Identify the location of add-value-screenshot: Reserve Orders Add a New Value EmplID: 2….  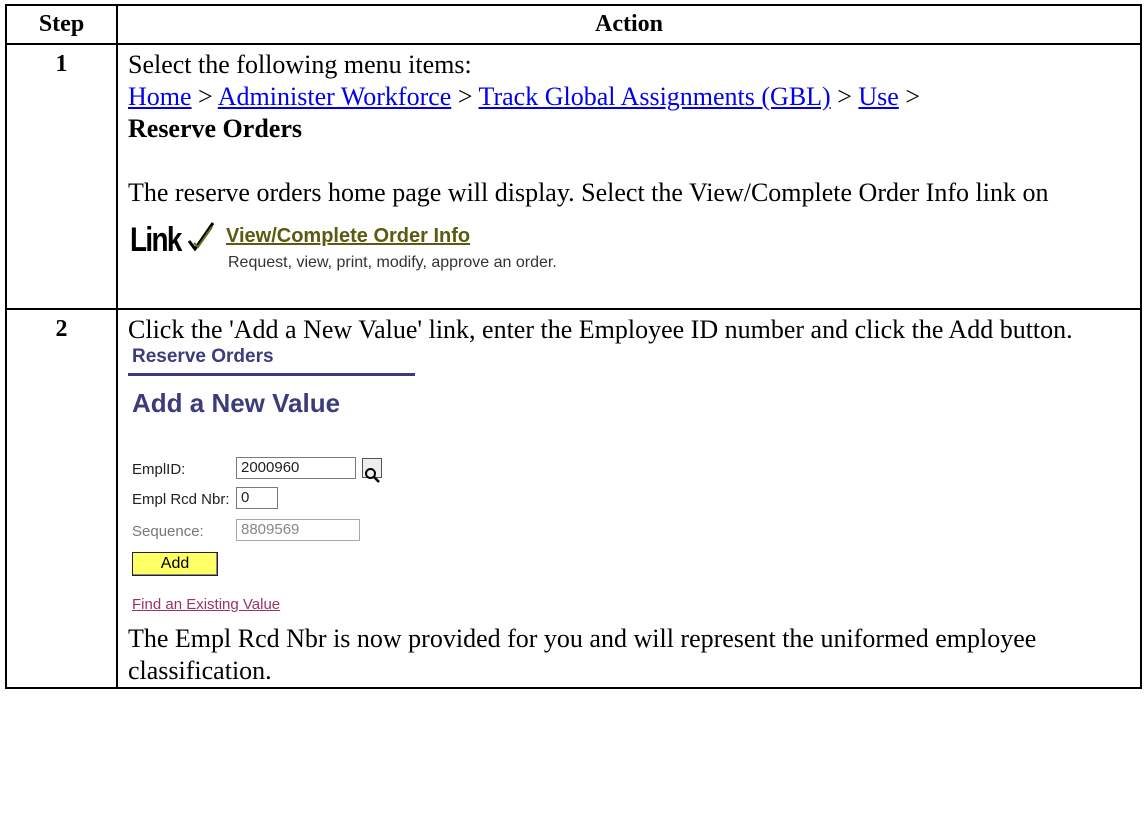
(273, 461).